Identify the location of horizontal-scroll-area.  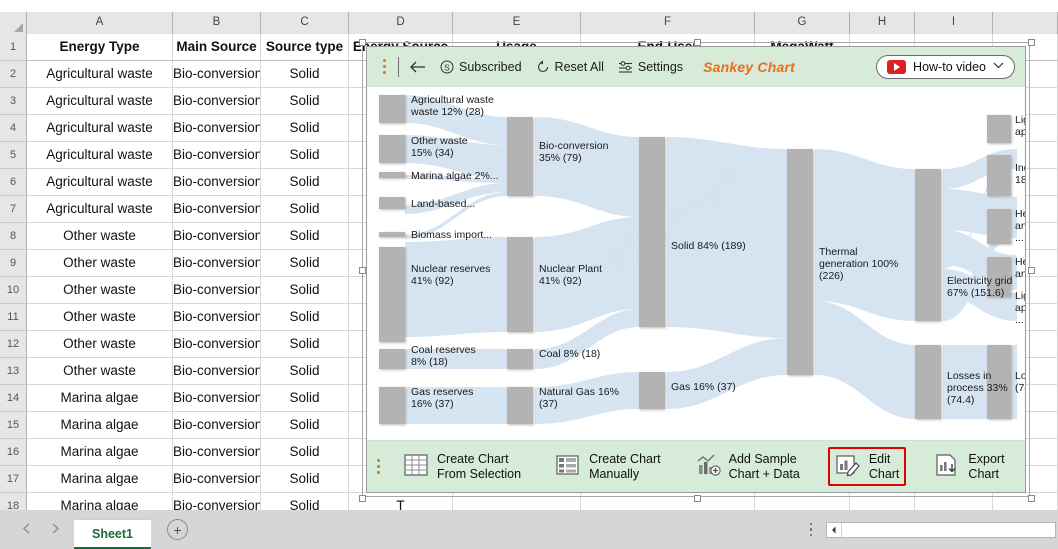
(932, 529).